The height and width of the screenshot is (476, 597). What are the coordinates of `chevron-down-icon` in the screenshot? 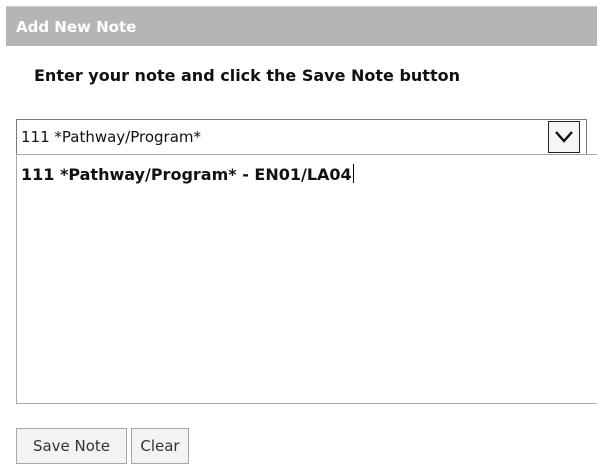 It's located at (564, 137).